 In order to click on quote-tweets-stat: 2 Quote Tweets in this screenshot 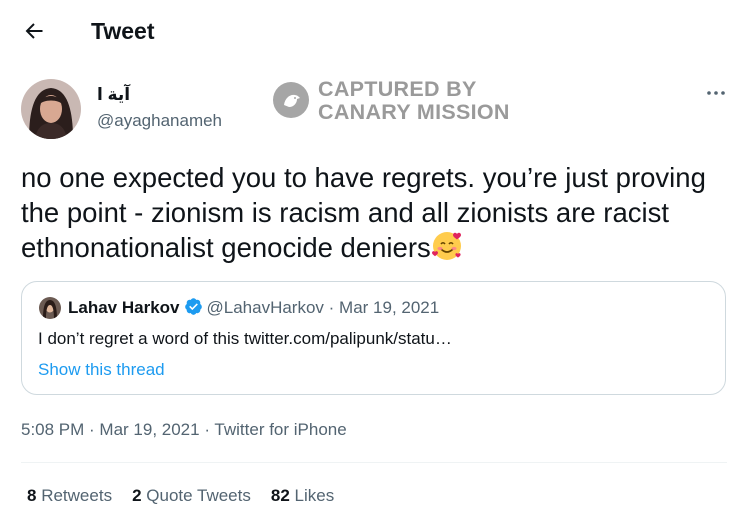, I will do `click(191, 496)`.